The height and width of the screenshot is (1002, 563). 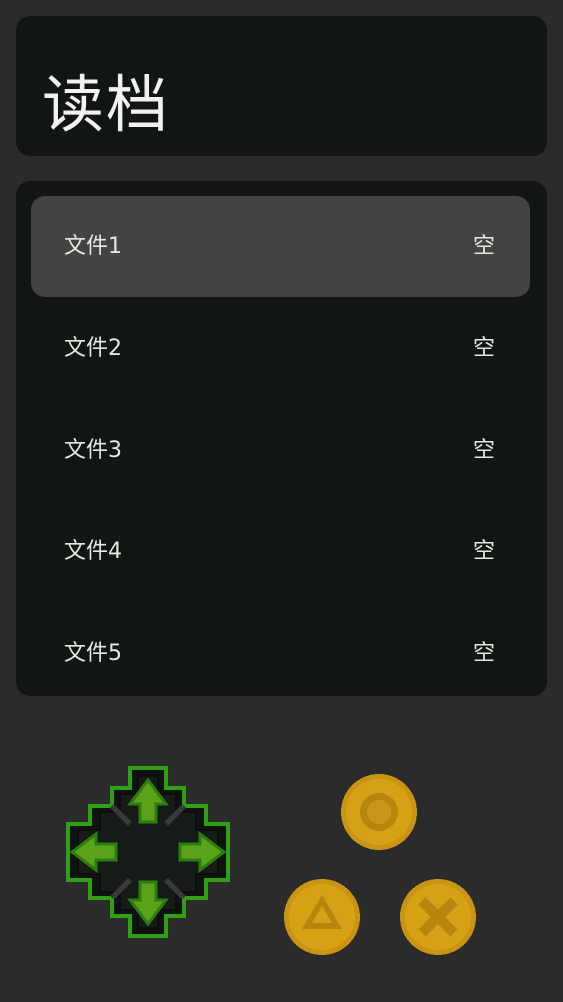 I want to click on save-slot-5: 文件5 空, so click(x=280, y=649).